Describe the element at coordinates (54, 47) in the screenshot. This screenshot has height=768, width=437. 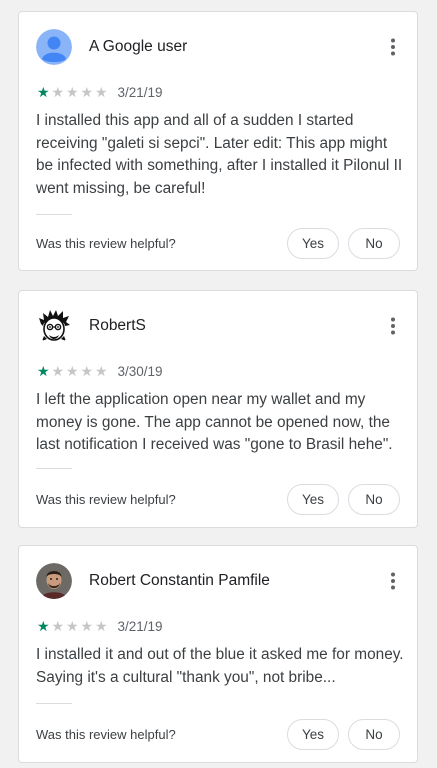
I see `default-person-avatar-icon` at that location.